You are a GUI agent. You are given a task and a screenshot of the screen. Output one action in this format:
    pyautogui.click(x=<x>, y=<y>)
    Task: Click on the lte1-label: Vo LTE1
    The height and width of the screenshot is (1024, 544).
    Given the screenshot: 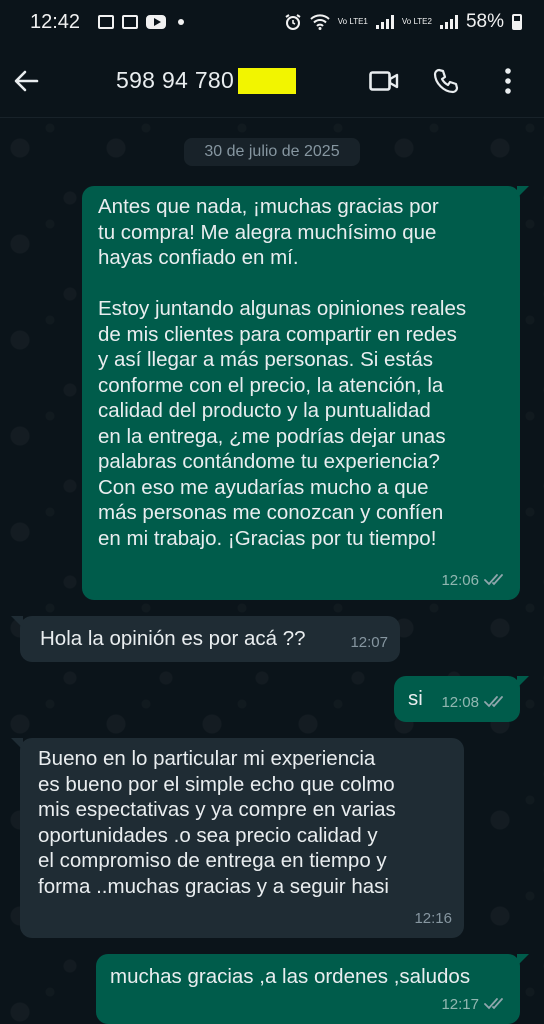 What is the action you would take?
    pyautogui.click(x=352, y=21)
    